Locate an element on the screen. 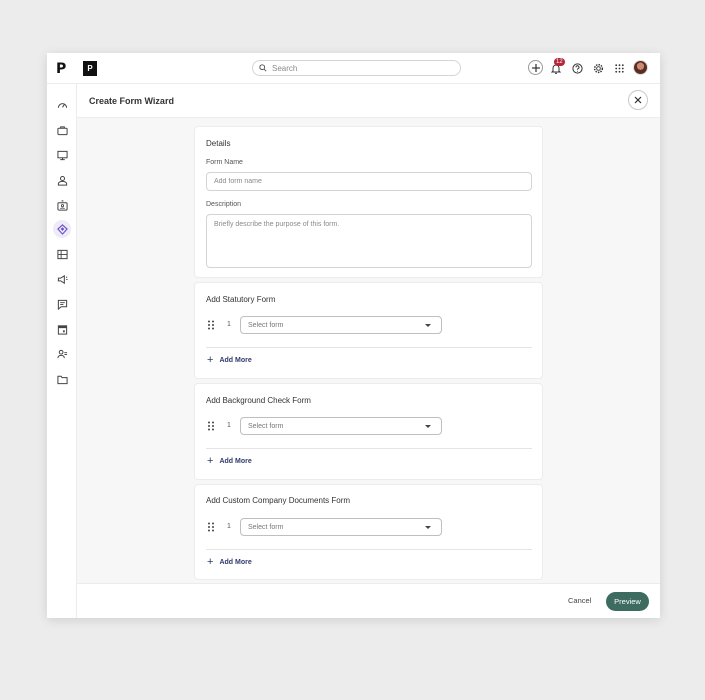 The width and height of the screenshot is (705, 700). sidebar-item-calendar is located at coordinates (62, 329).